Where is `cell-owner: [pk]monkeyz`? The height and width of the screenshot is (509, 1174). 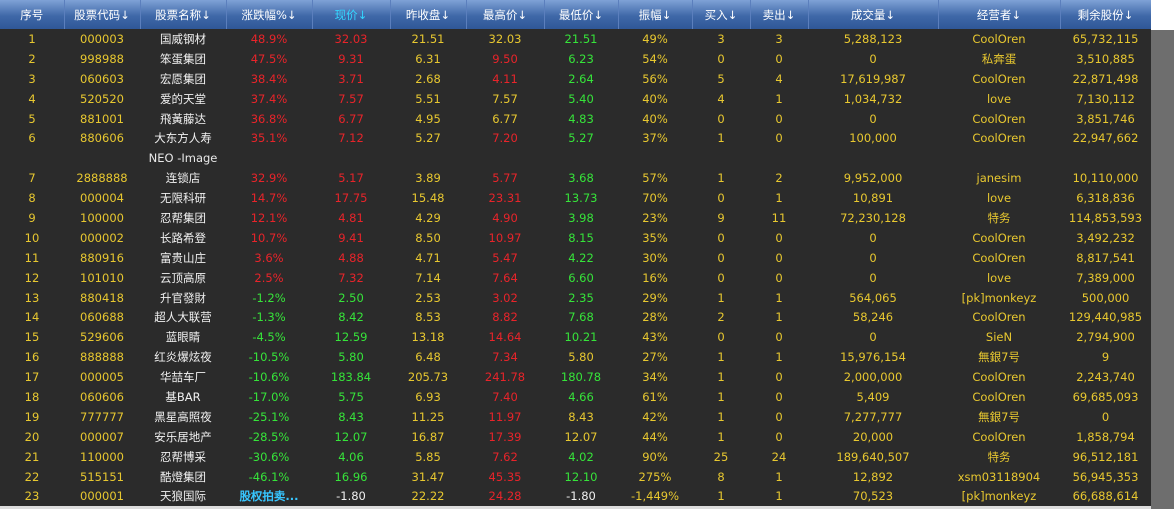 cell-owner: [pk]monkeyz is located at coordinates (999, 297).